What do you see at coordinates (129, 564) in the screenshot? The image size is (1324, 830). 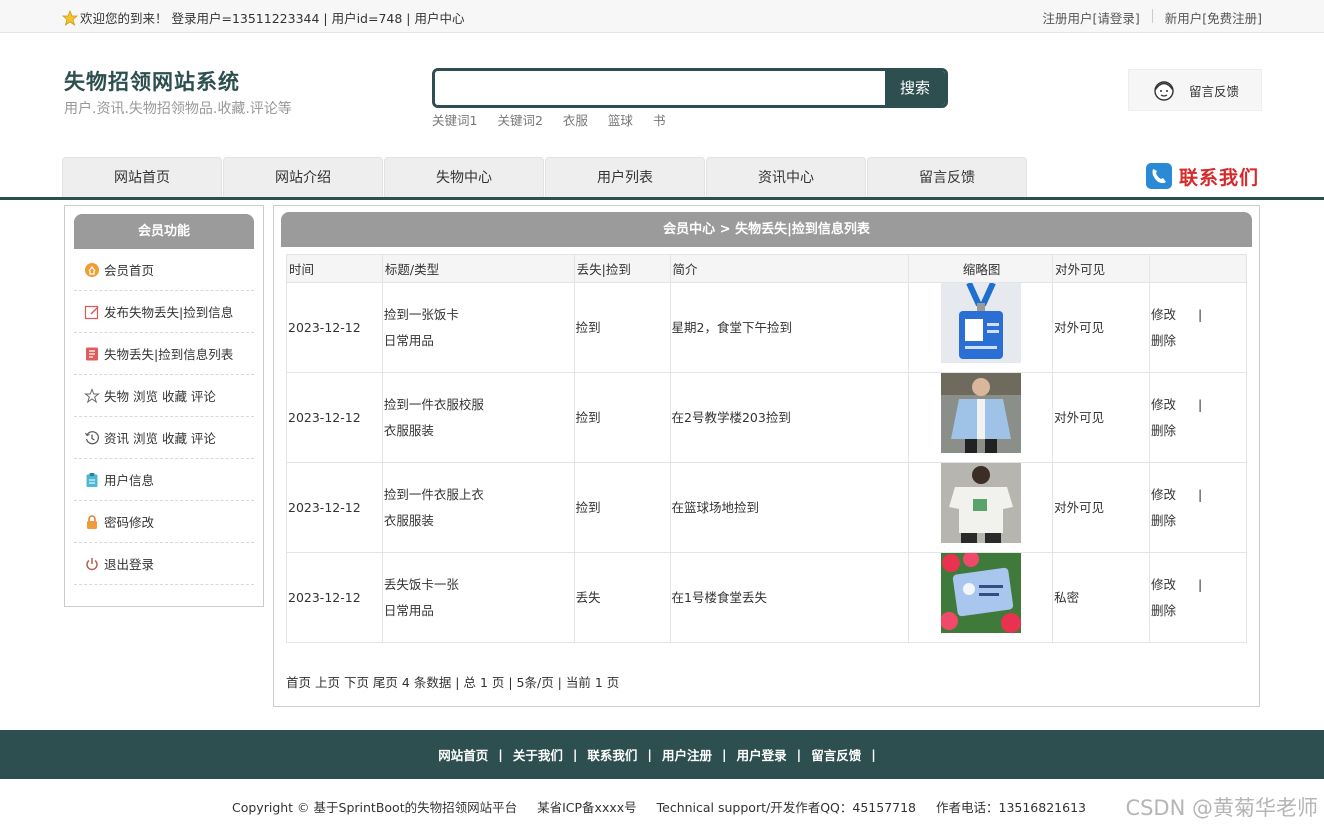 I see `sidebar-item-label: 退出登录` at bounding box center [129, 564].